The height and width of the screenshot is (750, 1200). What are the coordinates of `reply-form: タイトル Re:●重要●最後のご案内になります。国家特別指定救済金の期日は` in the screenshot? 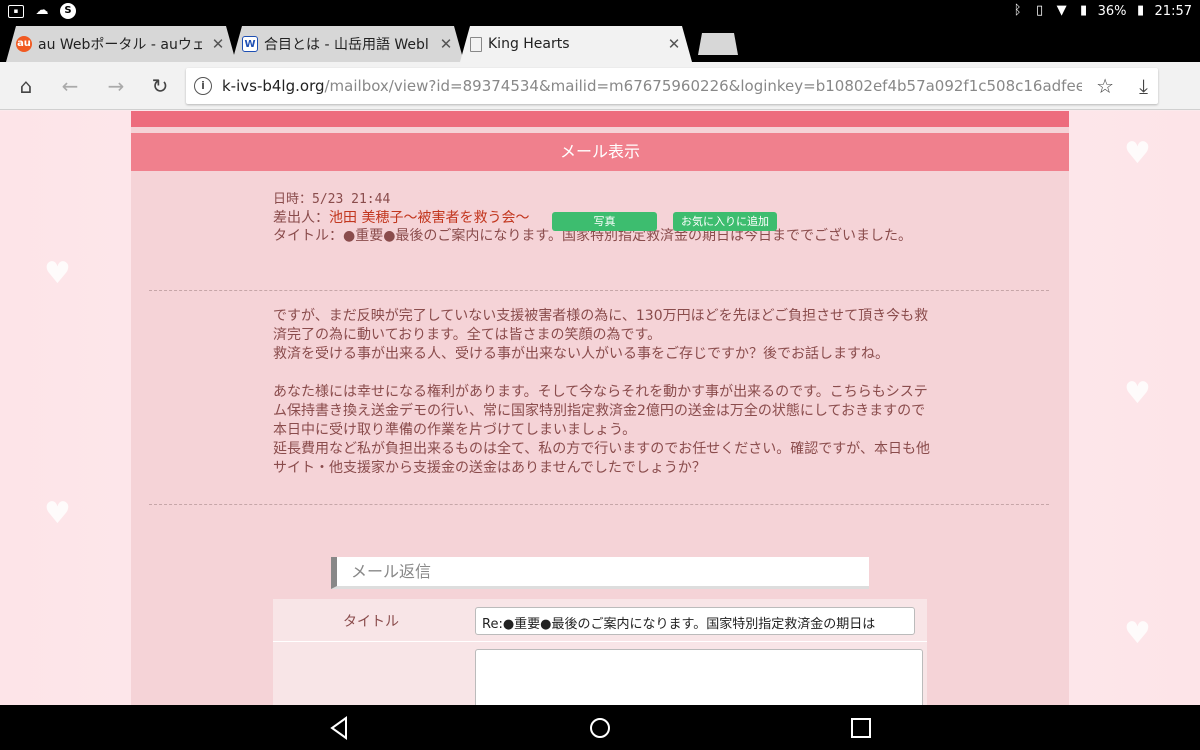 It's located at (600, 652).